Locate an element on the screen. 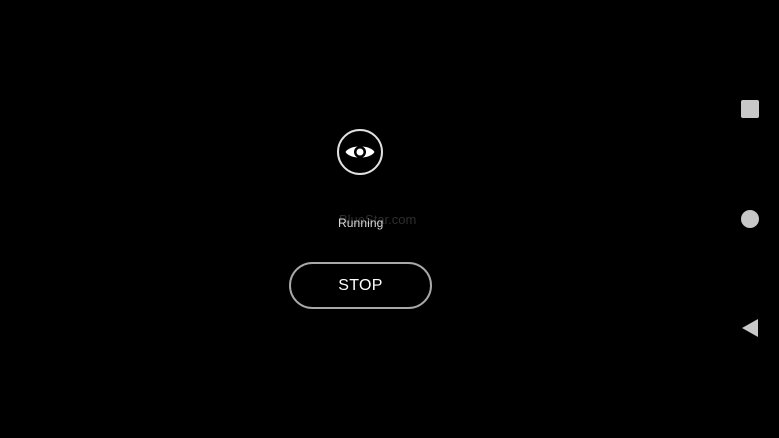 The height and width of the screenshot is (438, 779). stop-button: STOP is located at coordinates (360, 285).